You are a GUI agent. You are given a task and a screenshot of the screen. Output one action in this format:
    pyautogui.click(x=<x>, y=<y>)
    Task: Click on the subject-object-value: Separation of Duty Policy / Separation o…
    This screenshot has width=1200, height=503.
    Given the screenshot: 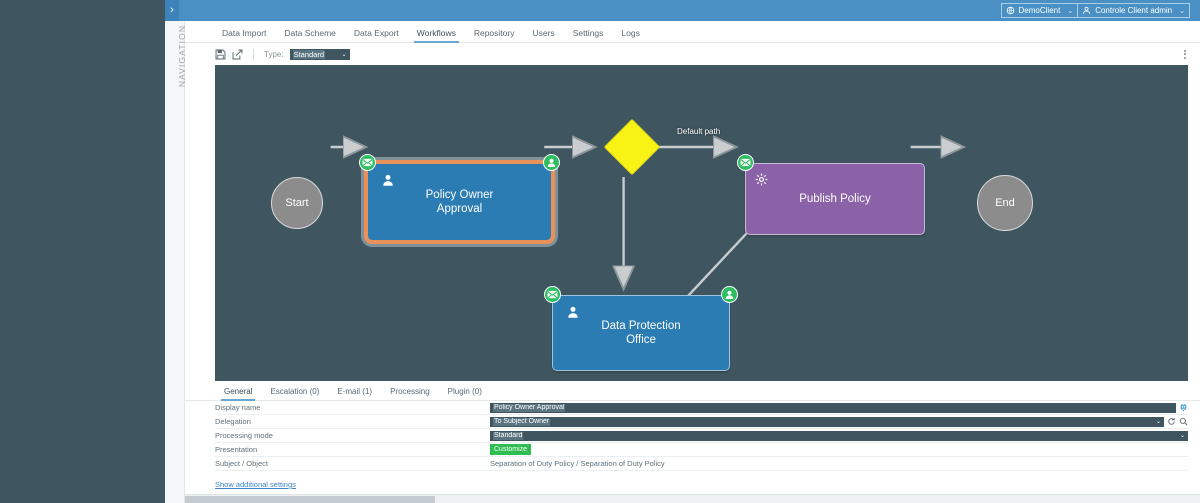 What is the action you would take?
    pyautogui.click(x=577, y=463)
    